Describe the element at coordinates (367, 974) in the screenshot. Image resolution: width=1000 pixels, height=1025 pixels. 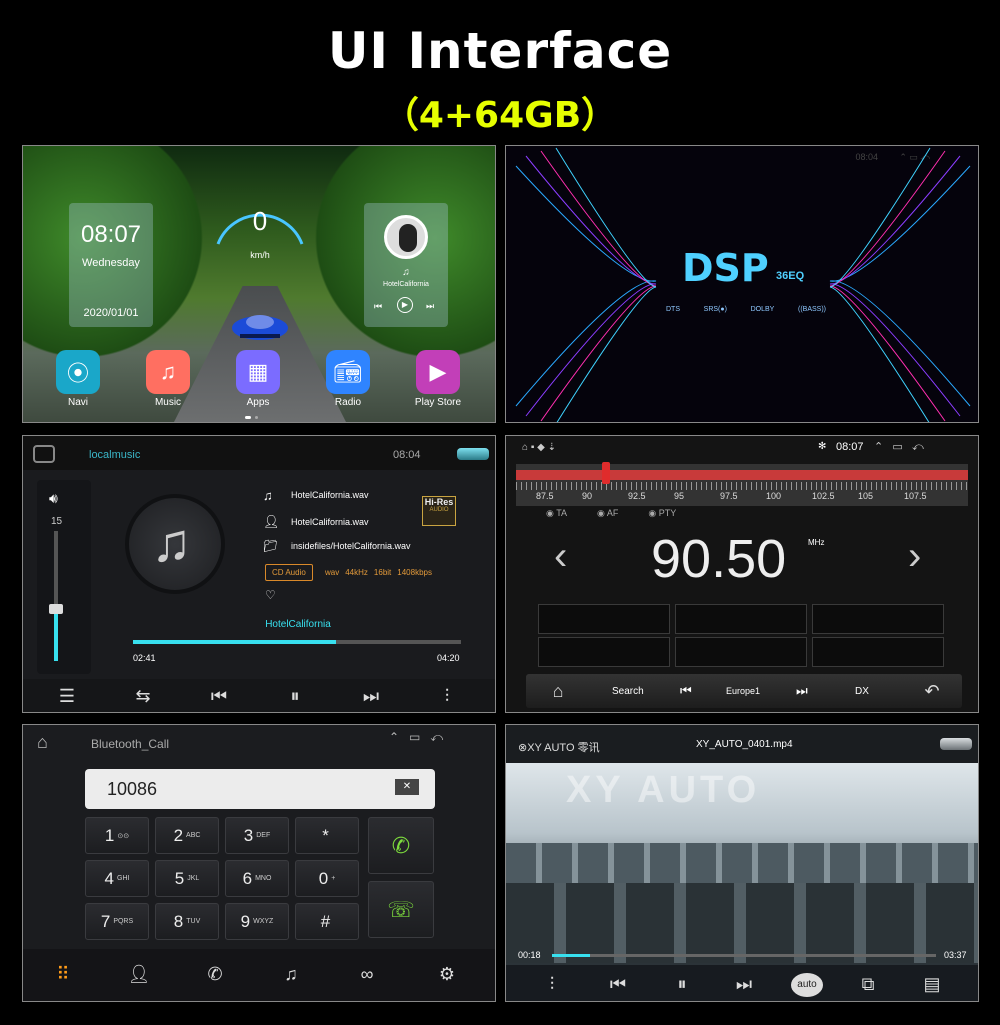
I see `link-icon: ∞` at that location.